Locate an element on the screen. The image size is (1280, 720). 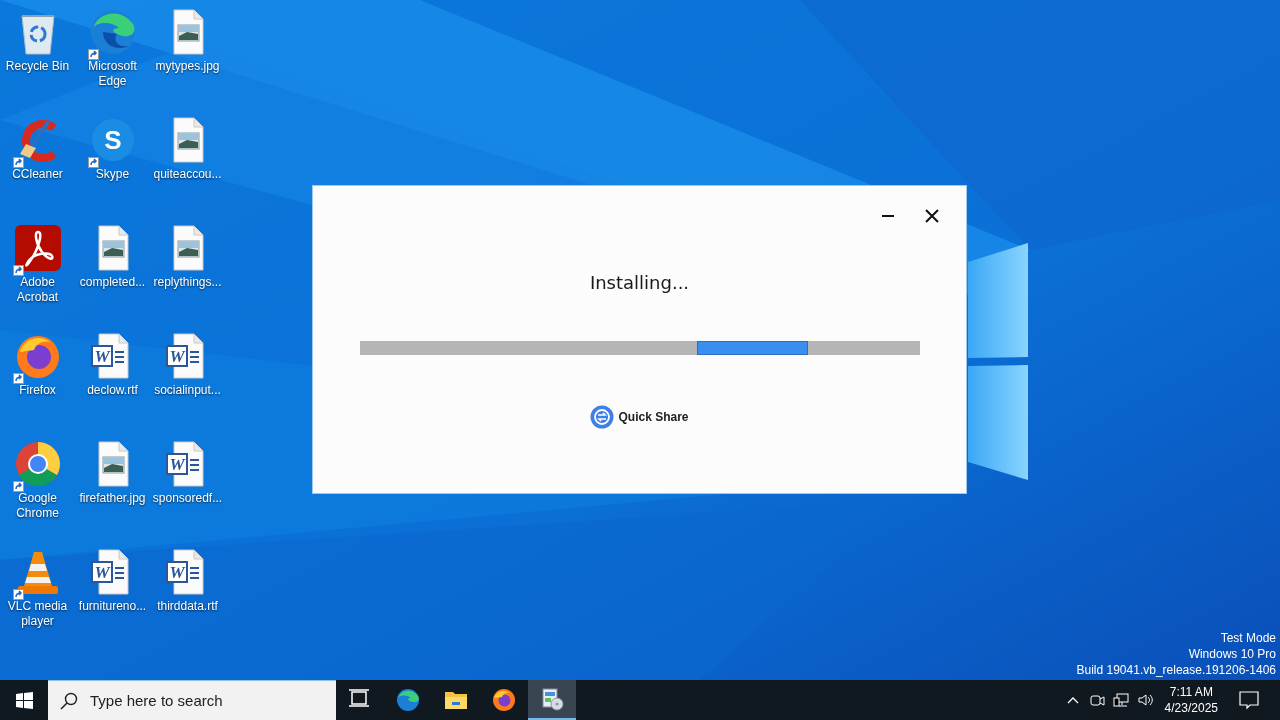
clock: 7:11 AM 4/23/2025 is located at coordinates (1191, 700).